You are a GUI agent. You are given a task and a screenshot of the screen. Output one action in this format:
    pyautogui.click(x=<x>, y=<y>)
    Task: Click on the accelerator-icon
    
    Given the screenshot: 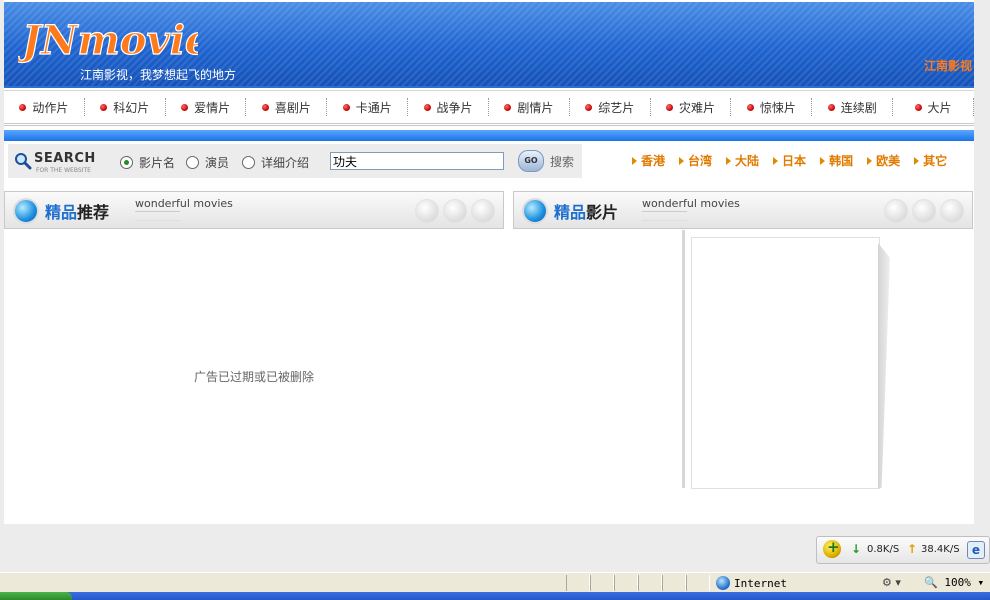 What is the action you would take?
    pyautogui.click(x=832, y=548)
    